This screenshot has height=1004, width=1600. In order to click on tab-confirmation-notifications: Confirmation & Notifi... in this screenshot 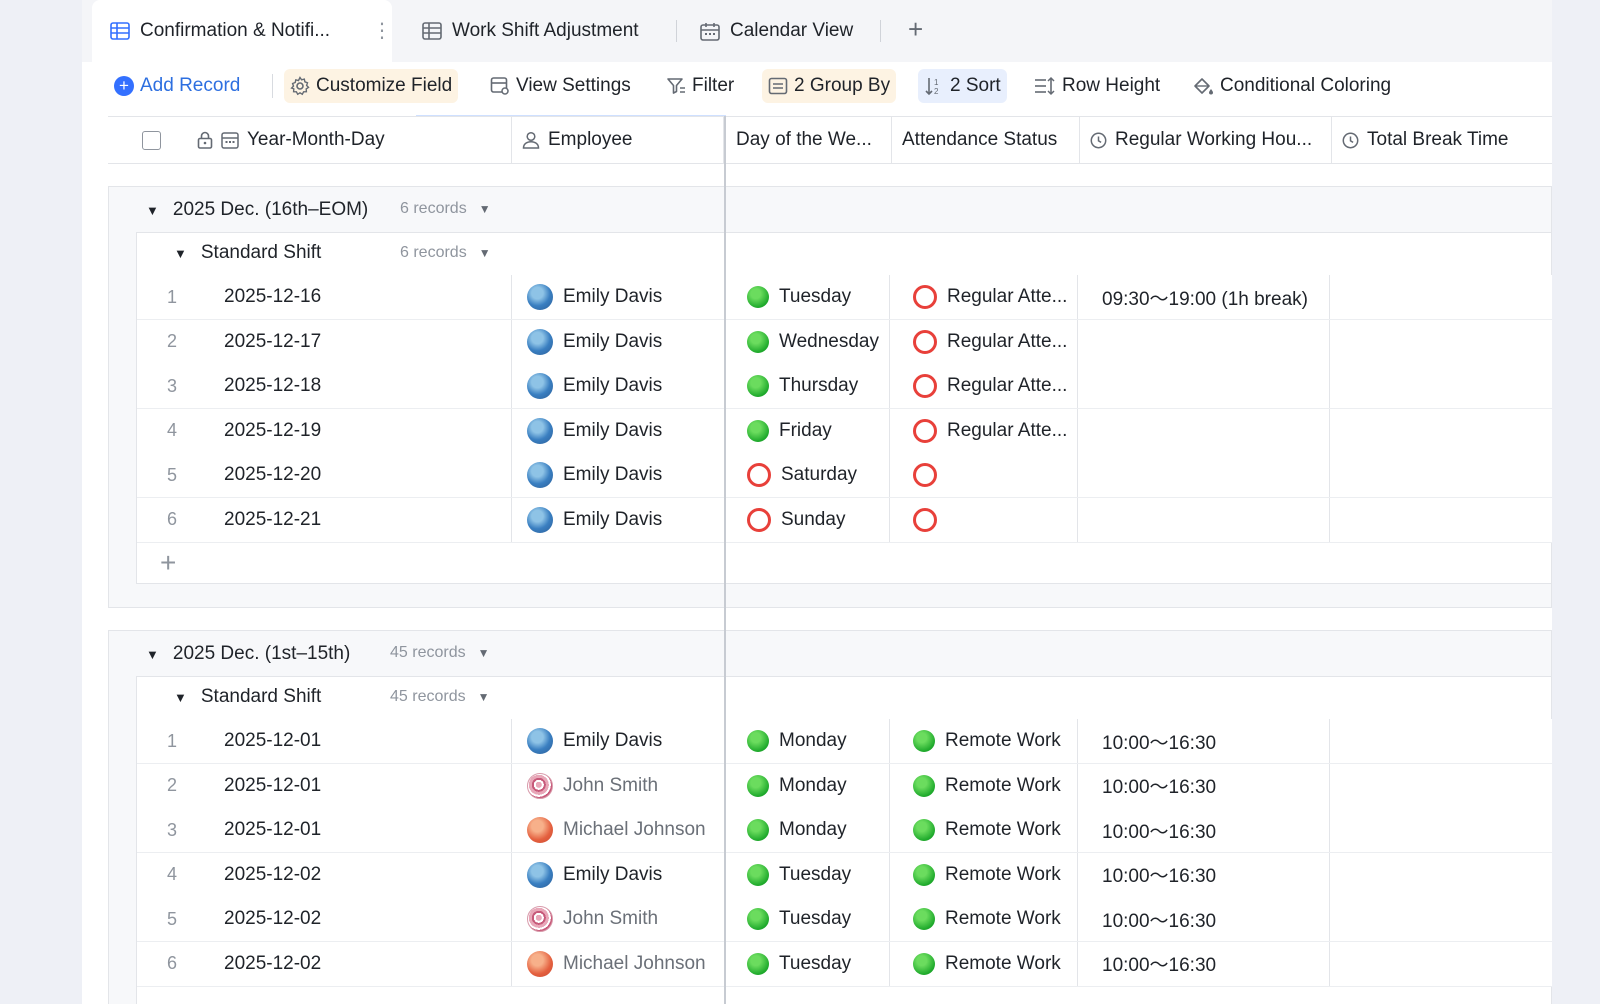, I will do `click(242, 31)`.